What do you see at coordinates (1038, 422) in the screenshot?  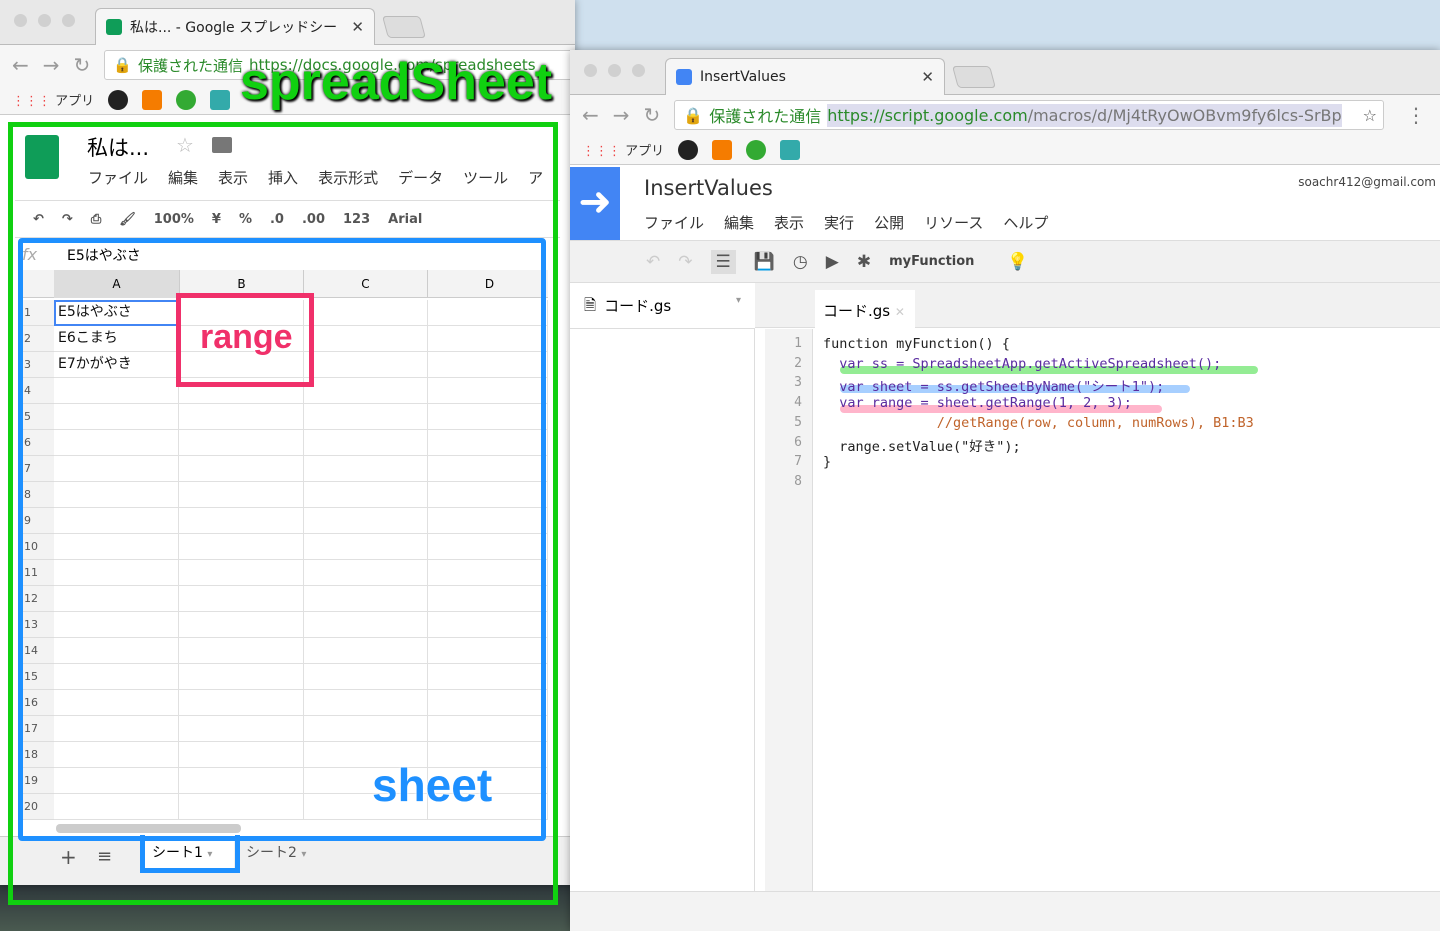 I see `code-line: //getRange(row, column, numRows), B1:B3` at bounding box center [1038, 422].